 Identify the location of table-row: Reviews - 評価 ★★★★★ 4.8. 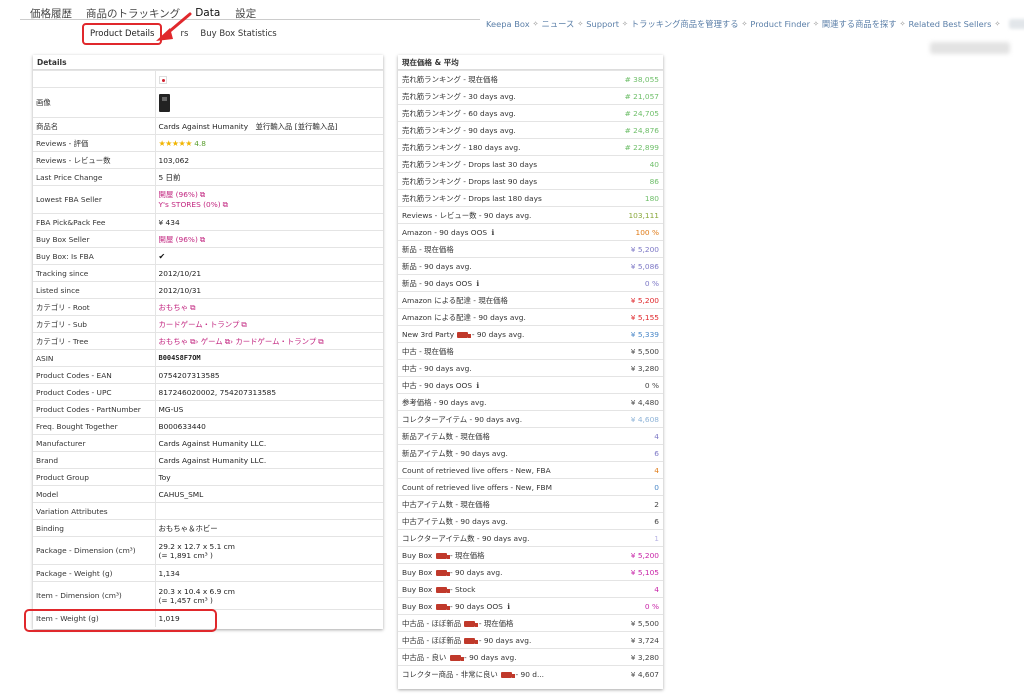
(208, 143).